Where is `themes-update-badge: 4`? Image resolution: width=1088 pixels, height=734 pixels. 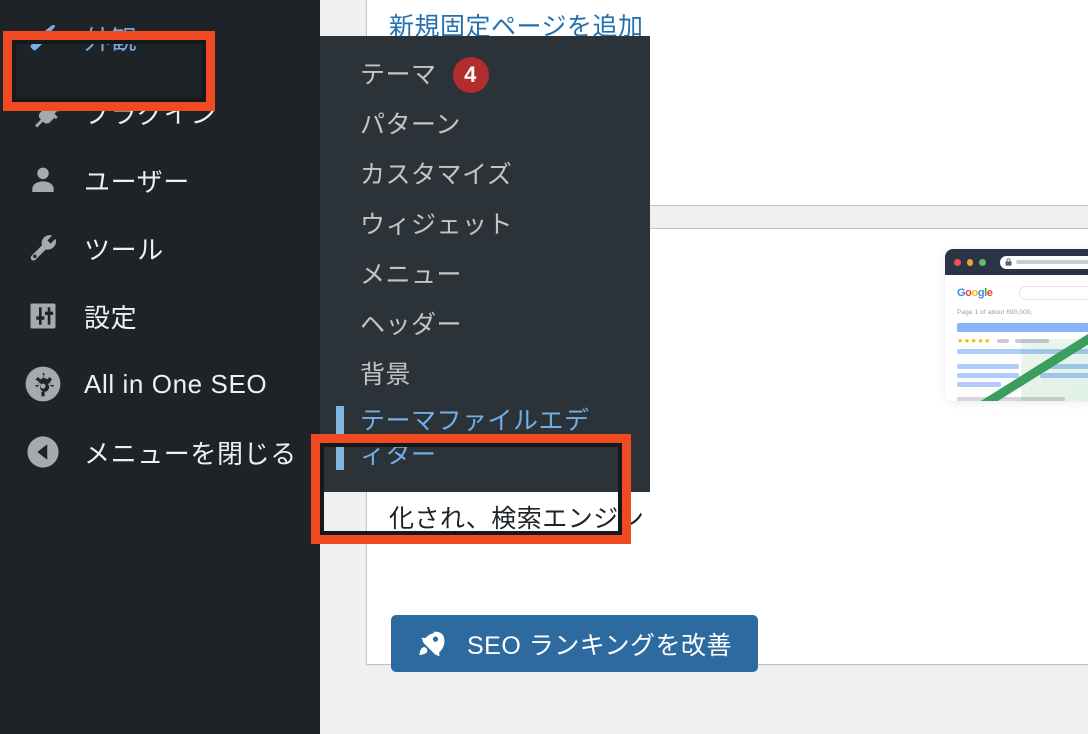
themes-update-badge: 4 is located at coordinates (470, 75).